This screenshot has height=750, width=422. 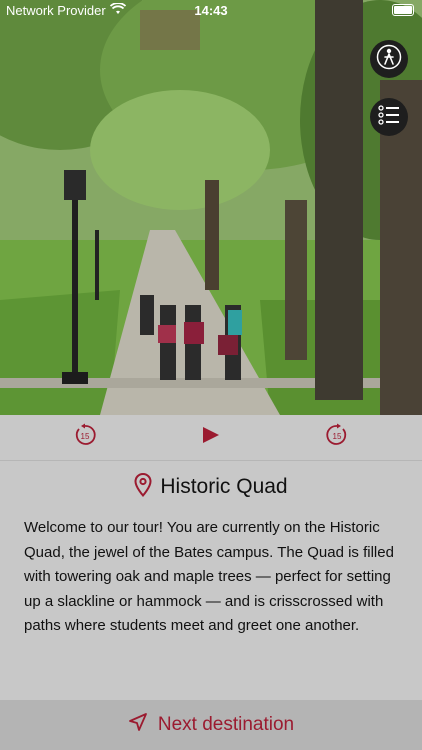 I want to click on play-icon, so click(x=211, y=437).